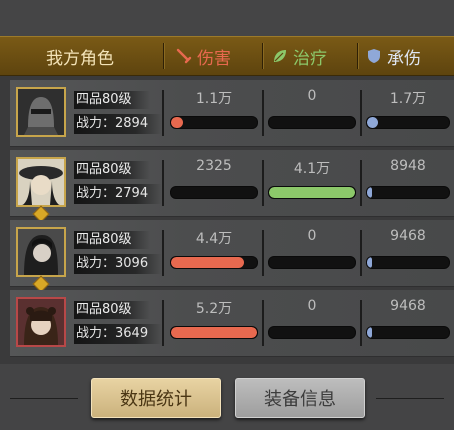  I want to click on character-portrait-dark-hair, so click(41, 252).